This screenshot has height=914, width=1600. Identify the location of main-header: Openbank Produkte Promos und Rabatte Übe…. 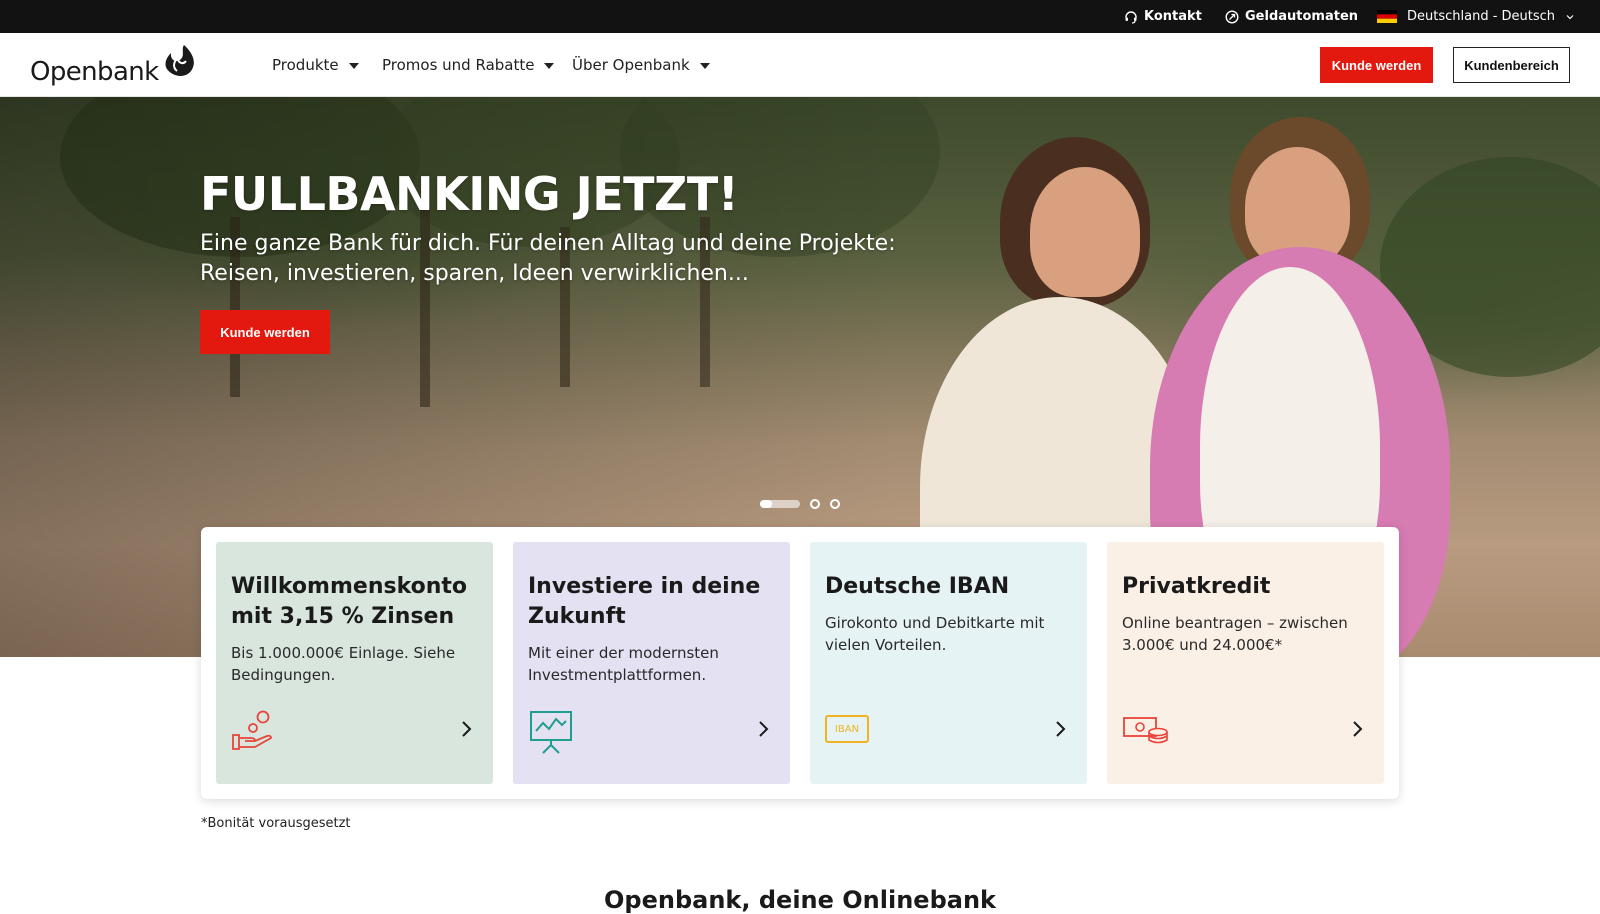
(800, 65).